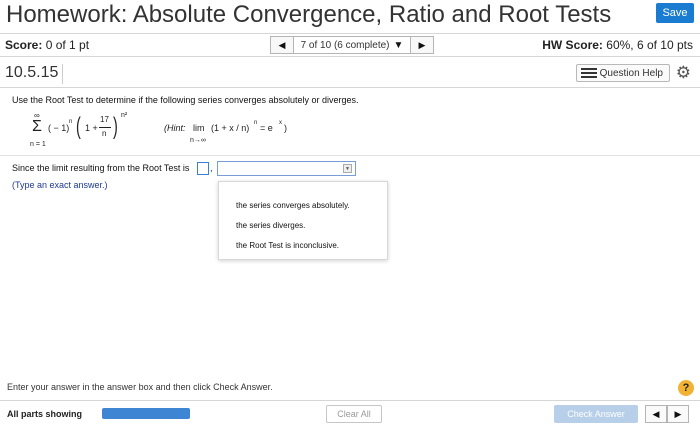 The image size is (700, 433). What do you see at coordinates (105, 127) in the screenshot?
I see `fraction-bar` at bounding box center [105, 127].